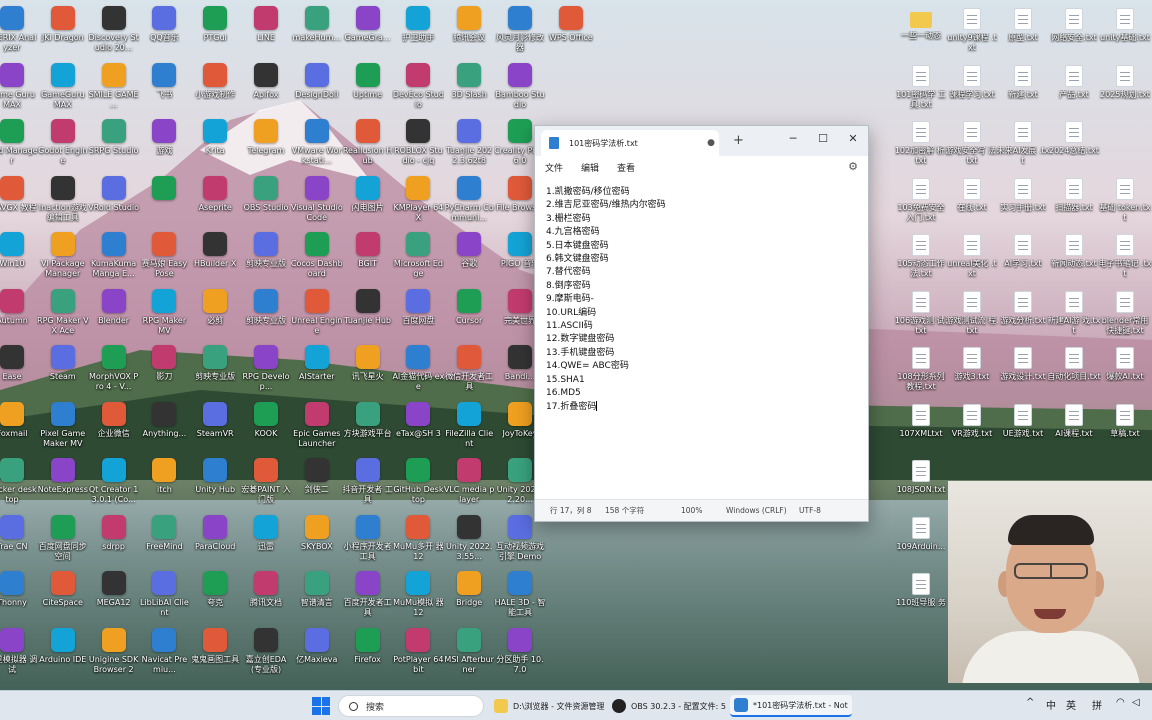  What do you see at coordinates (630, 143) in the screenshot?
I see `notepad-tab: 101密码学法析.txt ●` at bounding box center [630, 143].